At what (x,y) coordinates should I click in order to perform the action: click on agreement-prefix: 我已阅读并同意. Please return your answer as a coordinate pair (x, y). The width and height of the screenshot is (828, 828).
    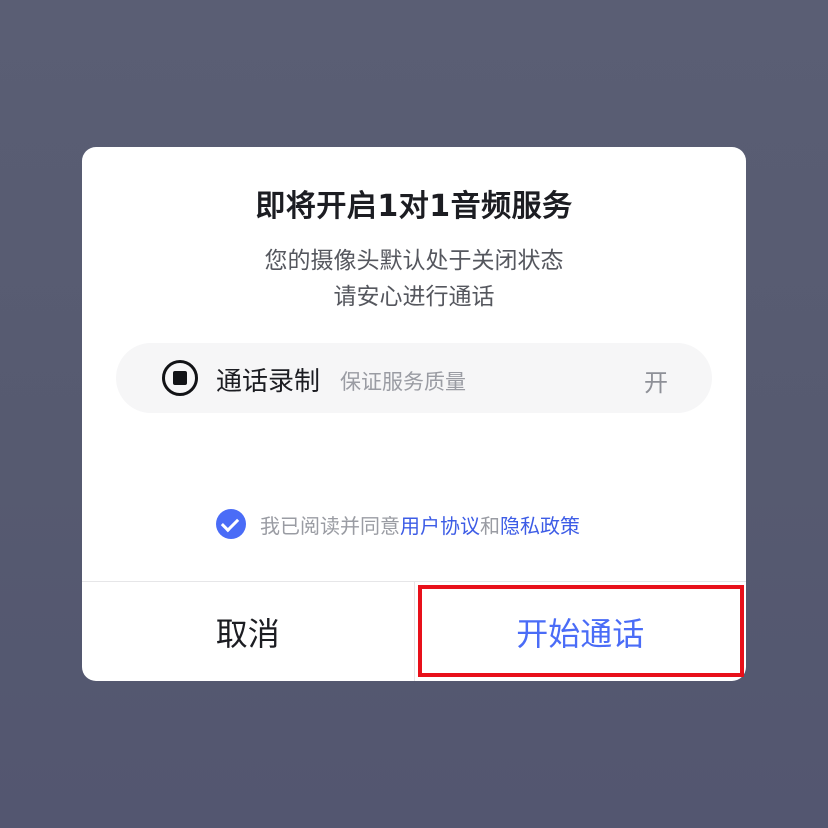
    Looking at the image, I should click on (330, 525).